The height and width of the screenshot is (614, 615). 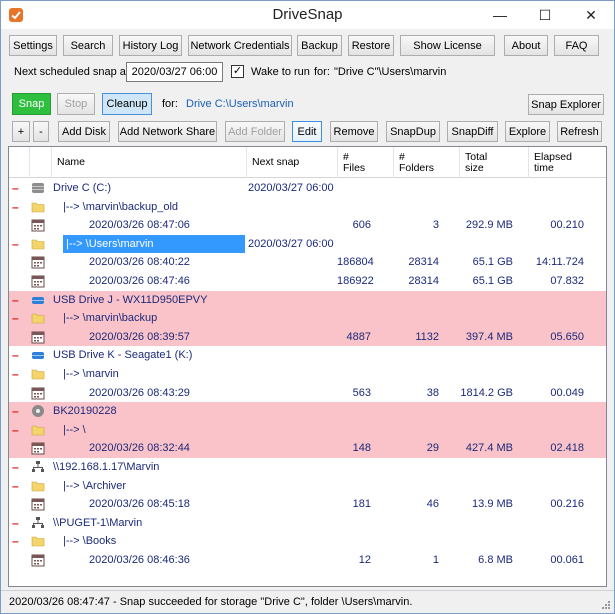 What do you see at coordinates (76, 104) in the screenshot?
I see `stop-button: Stop` at bounding box center [76, 104].